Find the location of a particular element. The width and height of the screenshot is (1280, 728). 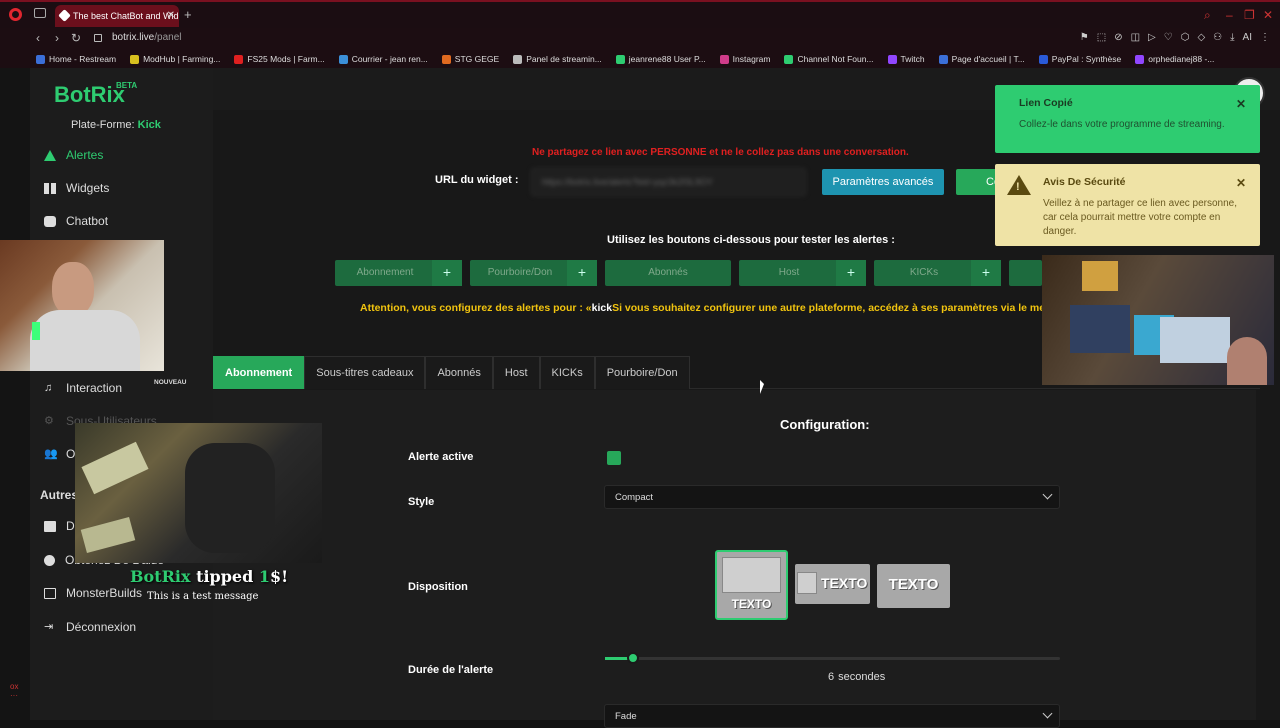

duration-unit: secondes is located at coordinates (862, 677).